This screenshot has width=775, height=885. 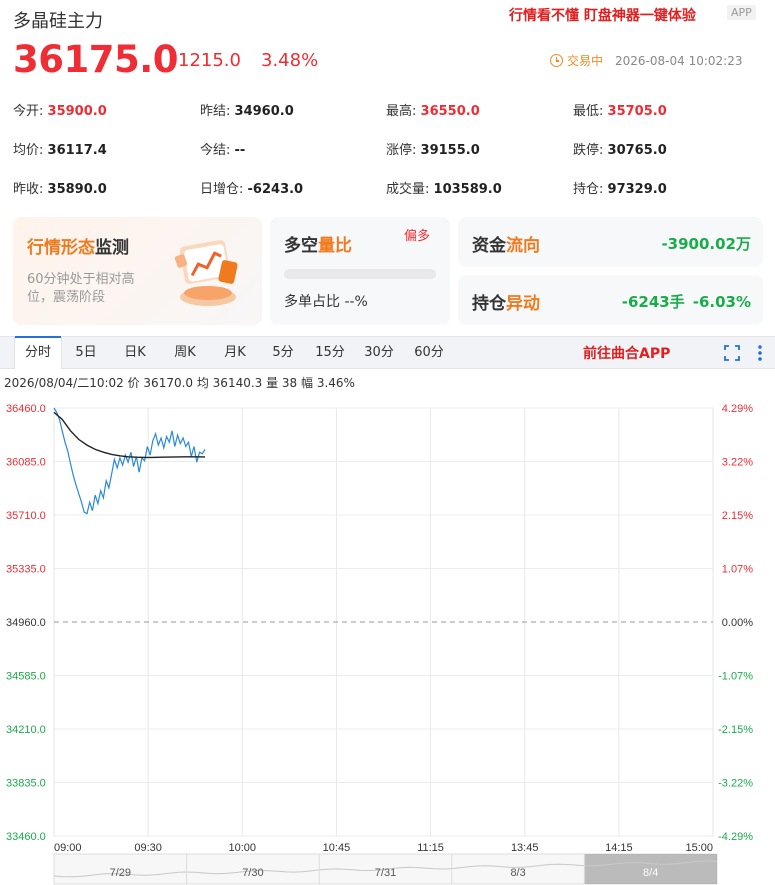 What do you see at coordinates (135, 353) in the screenshot?
I see `tab-daily-k: 日K` at bounding box center [135, 353].